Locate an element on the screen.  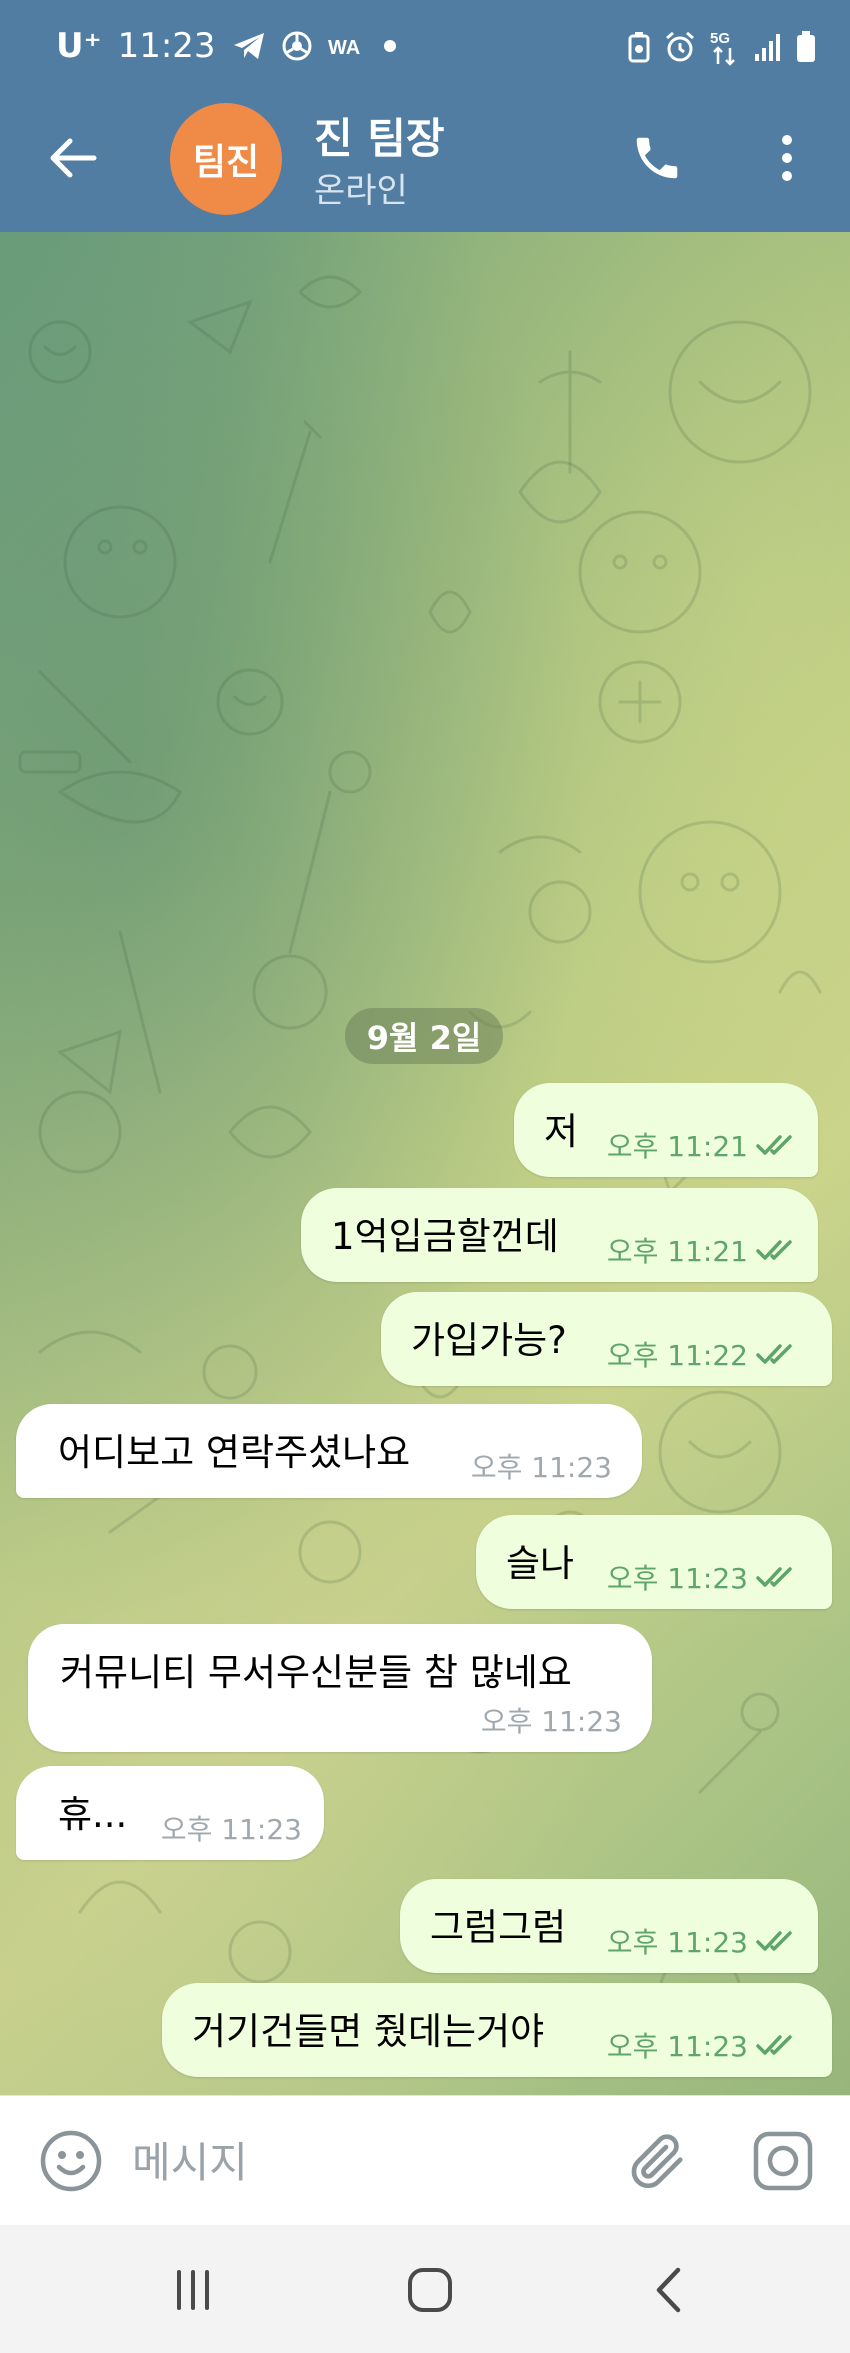
emoji-button is located at coordinates (71, 2161).